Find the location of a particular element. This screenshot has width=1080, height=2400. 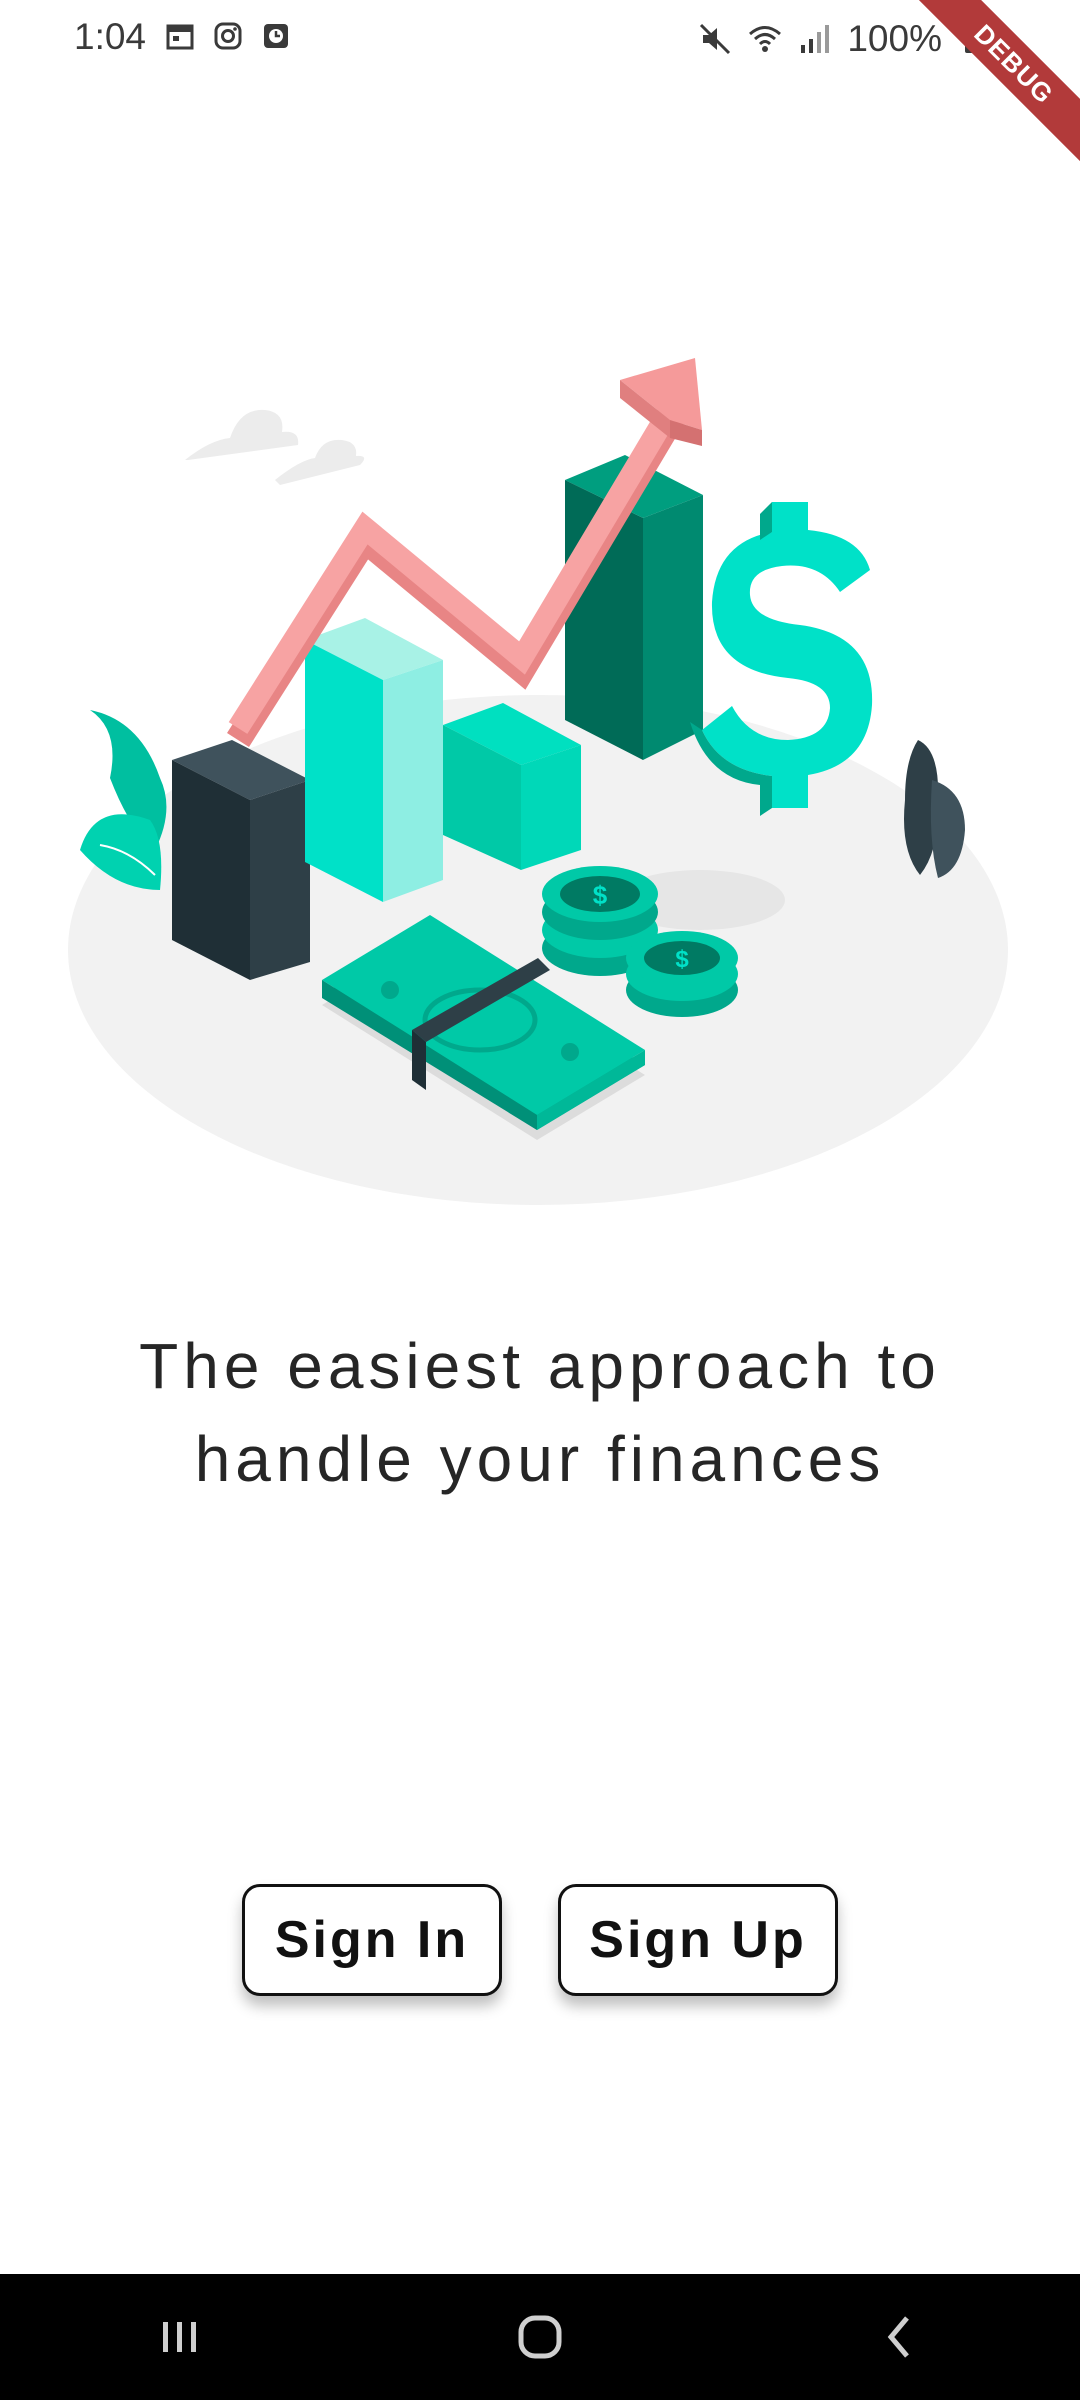

home-icon is located at coordinates (540, 2337).